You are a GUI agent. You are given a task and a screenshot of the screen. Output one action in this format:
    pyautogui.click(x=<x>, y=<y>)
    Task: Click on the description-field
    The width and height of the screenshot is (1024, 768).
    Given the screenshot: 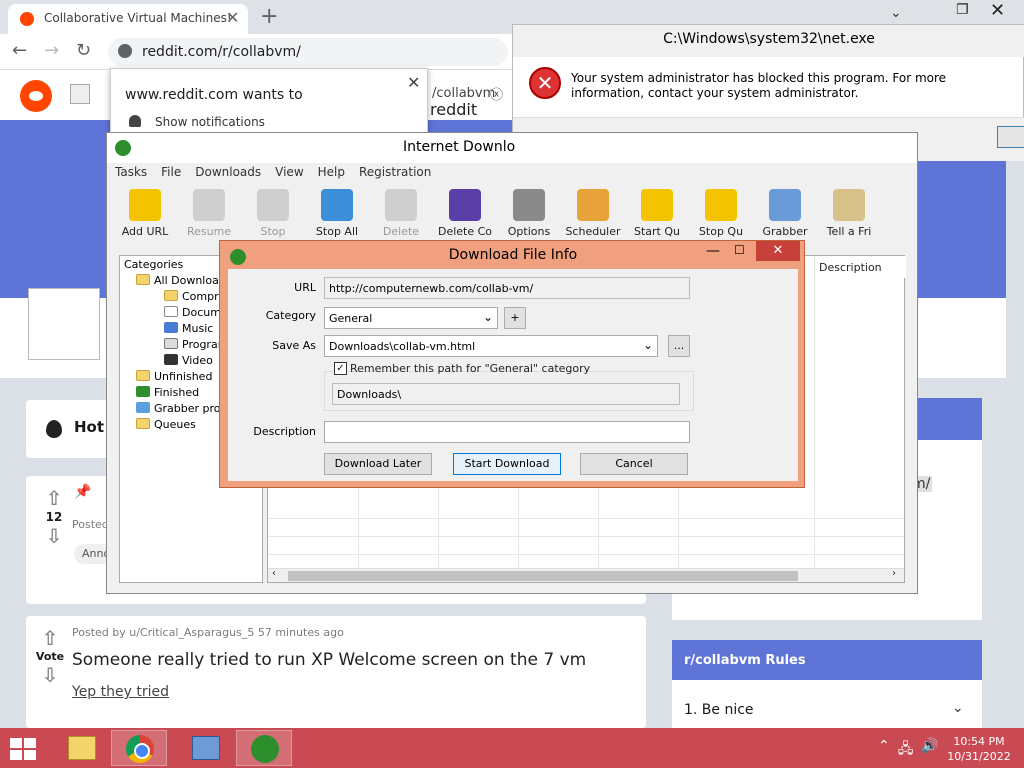 What is the action you would take?
    pyautogui.click(x=507, y=432)
    